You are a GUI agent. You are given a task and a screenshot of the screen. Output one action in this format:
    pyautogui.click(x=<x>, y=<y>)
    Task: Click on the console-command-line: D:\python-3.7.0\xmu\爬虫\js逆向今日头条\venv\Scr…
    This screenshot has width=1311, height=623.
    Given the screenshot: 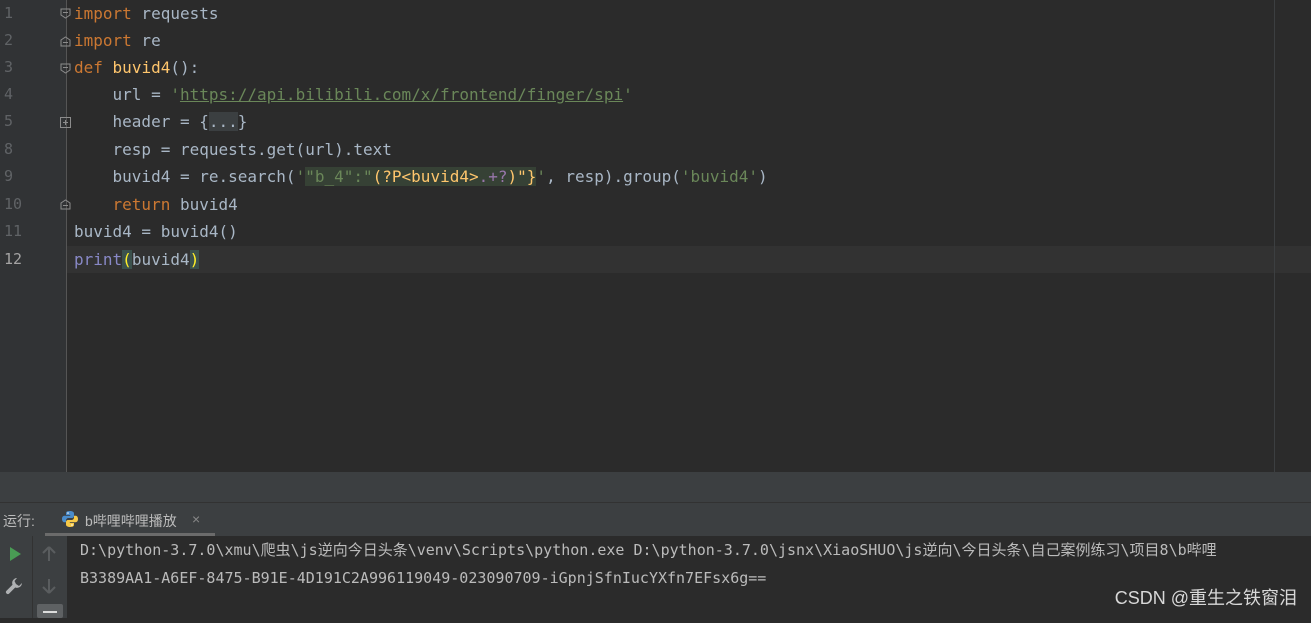 What is the action you would take?
    pyautogui.click(x=648, y=550)
    